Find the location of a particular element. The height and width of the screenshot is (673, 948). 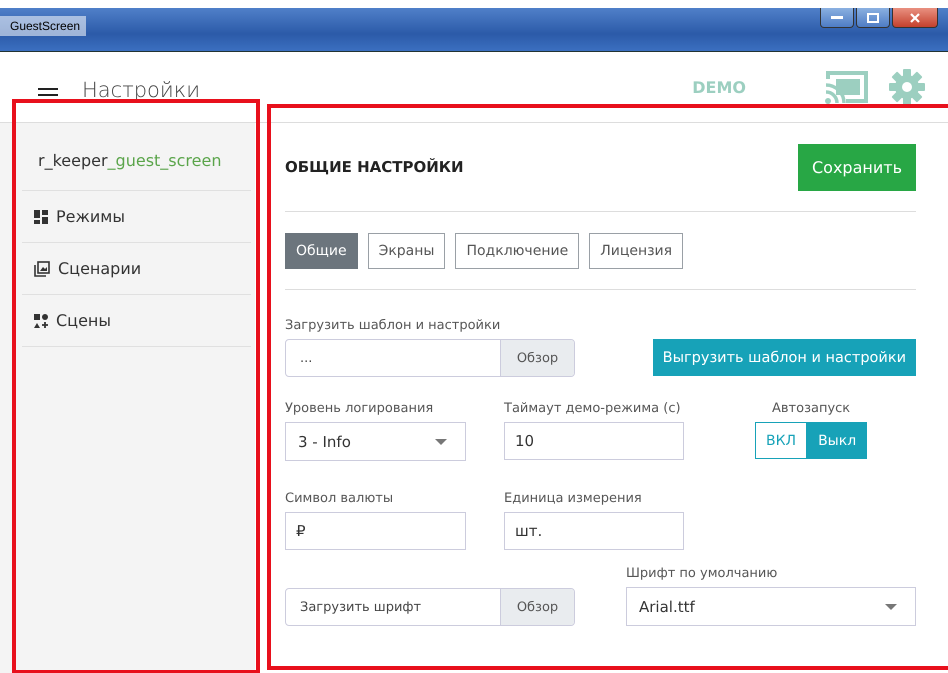

input-field: шт. is located at coordinates (594, 531).